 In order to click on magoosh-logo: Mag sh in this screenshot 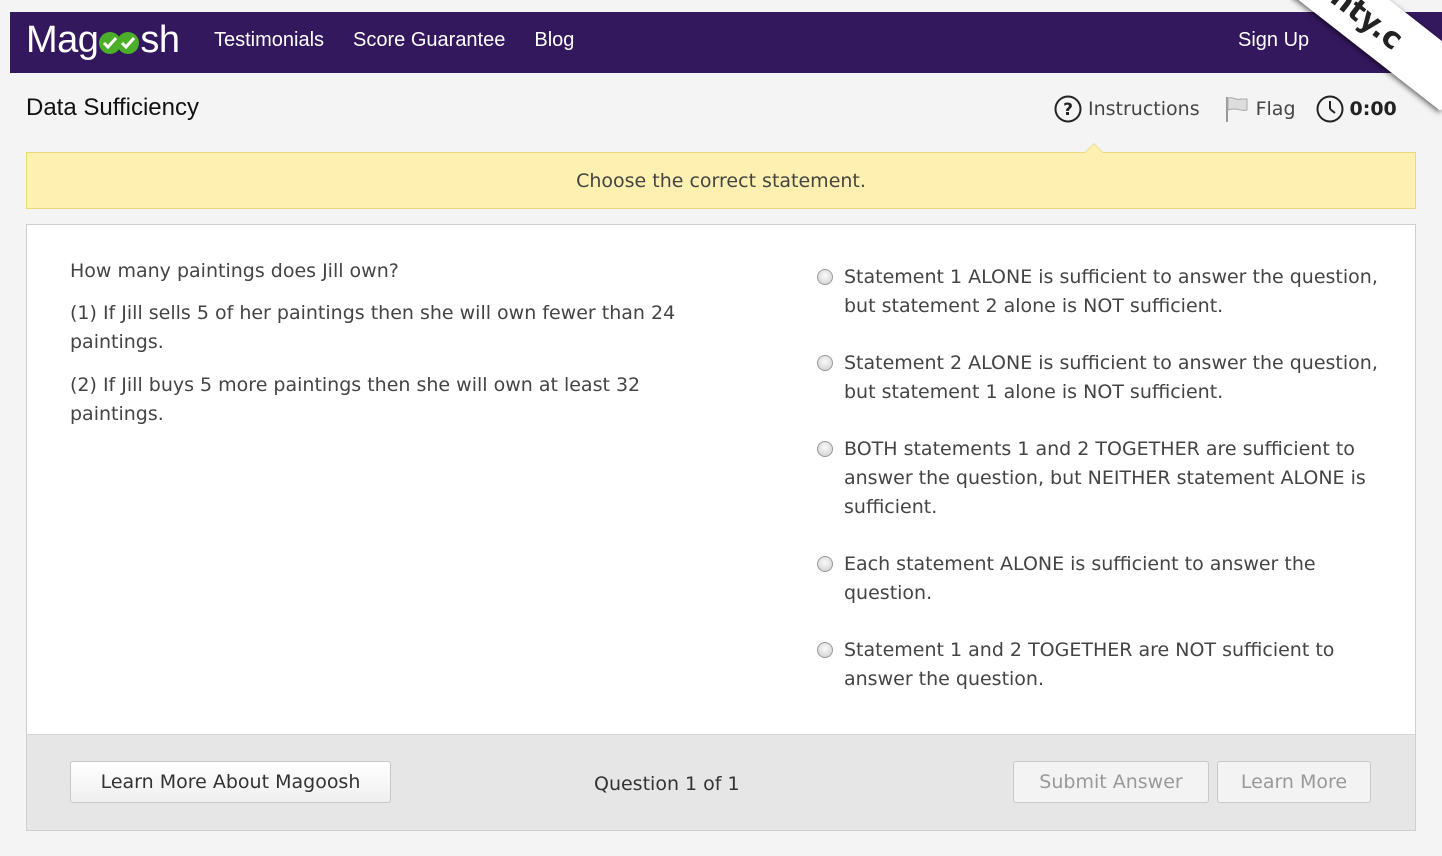, I will do `click(103, 39)`.